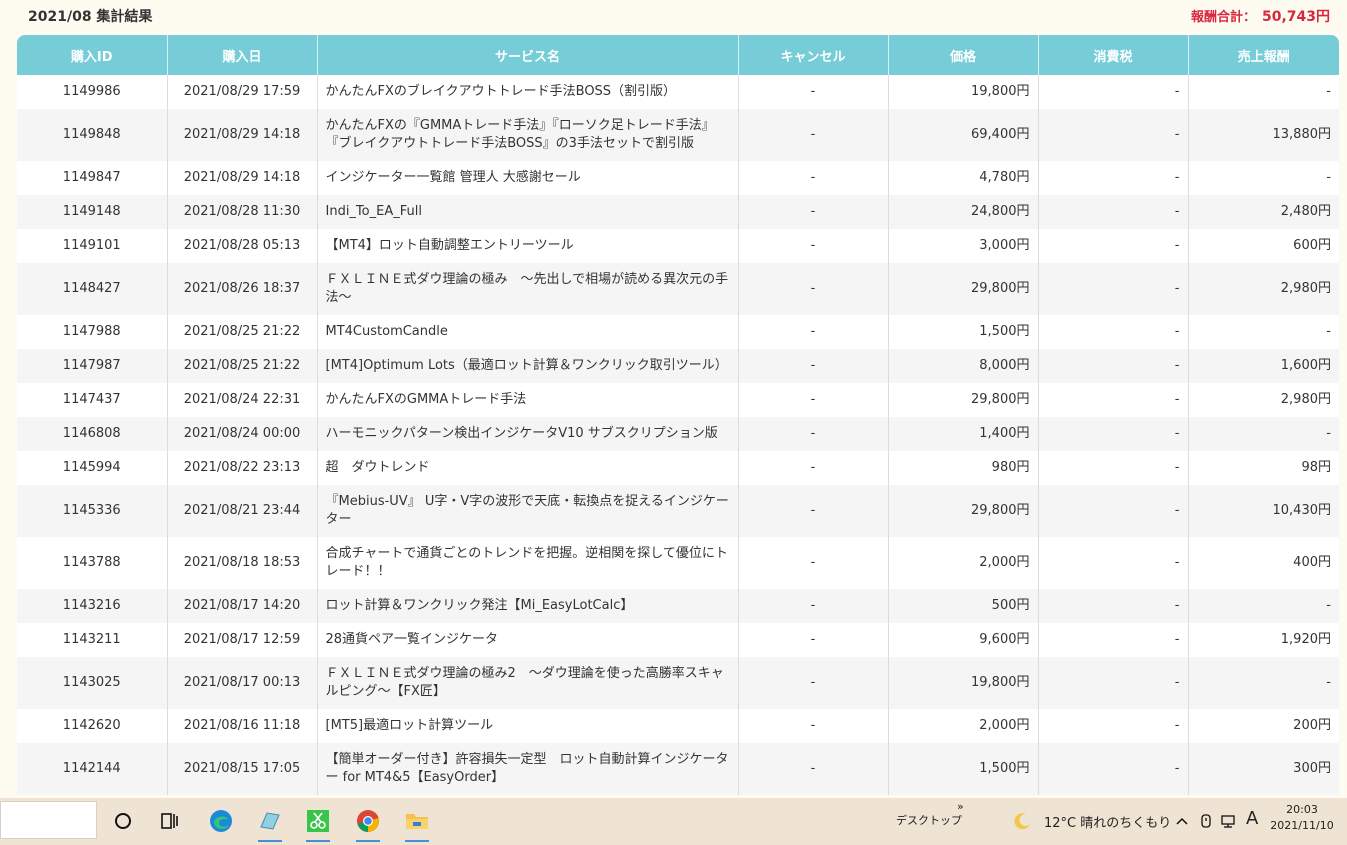 The width and height of the screenshot is (1347, 845). What do you see at coordinates (241, 289) in the screenshot?
I see `cell-purchase-date: 2021/08/26 18:37` at bounding box center [241, 289].